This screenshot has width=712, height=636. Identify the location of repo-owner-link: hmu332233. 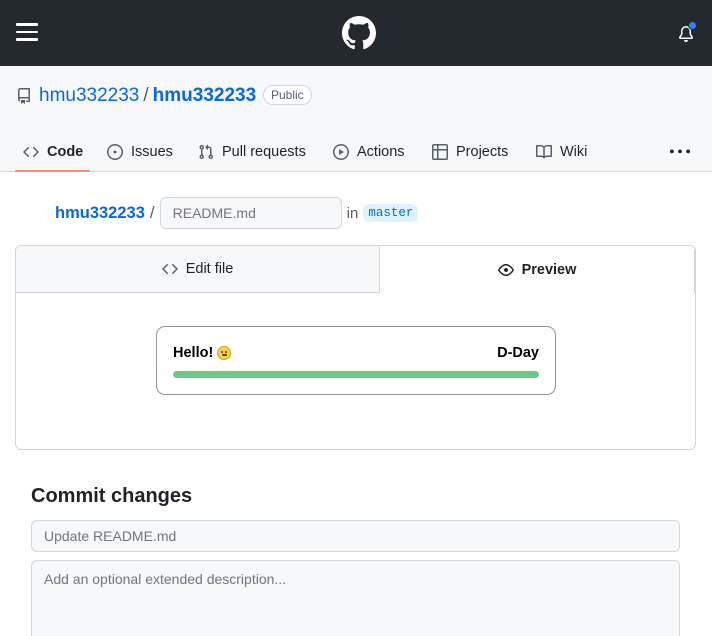
(89, 95).